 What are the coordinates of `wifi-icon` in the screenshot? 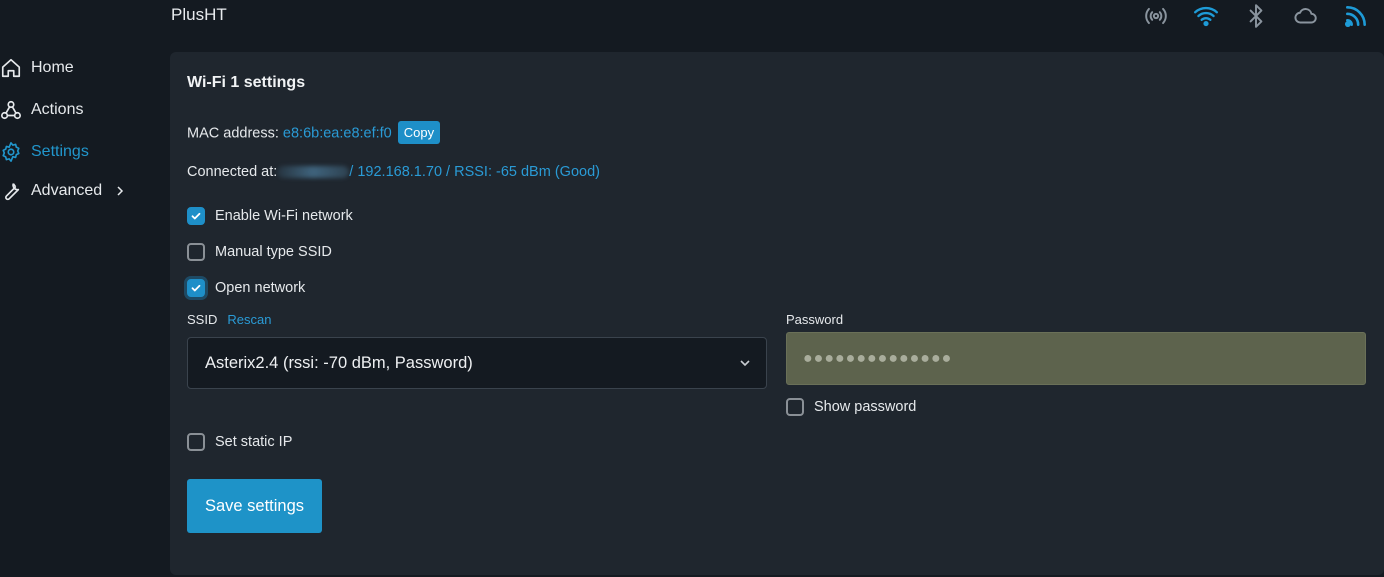 It's located at (1206, 16).